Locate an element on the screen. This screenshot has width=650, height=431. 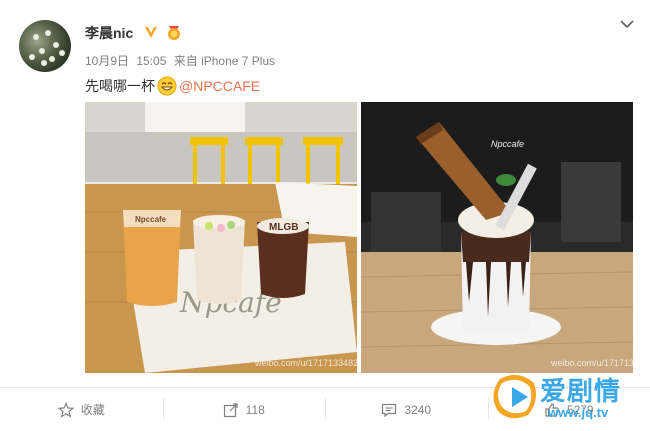
post-source: 来自 iPhone 7 Plus is located at coordinates (224, 61).